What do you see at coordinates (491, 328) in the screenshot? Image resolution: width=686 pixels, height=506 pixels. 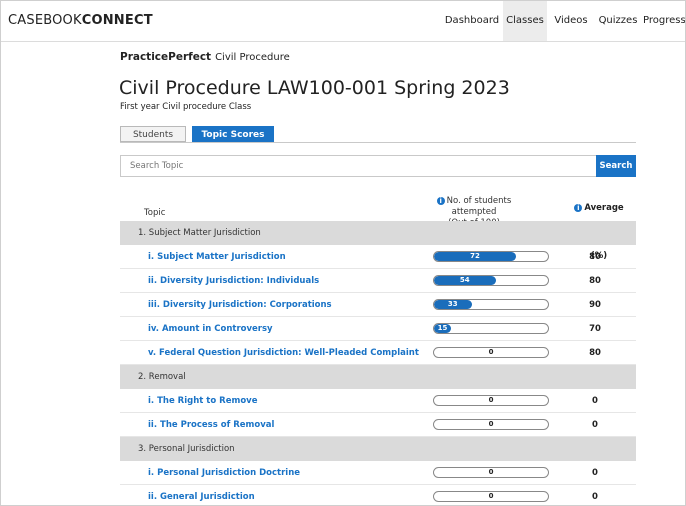 I see `attempted-progress-bar: 15` at bounding box center [491, 328].